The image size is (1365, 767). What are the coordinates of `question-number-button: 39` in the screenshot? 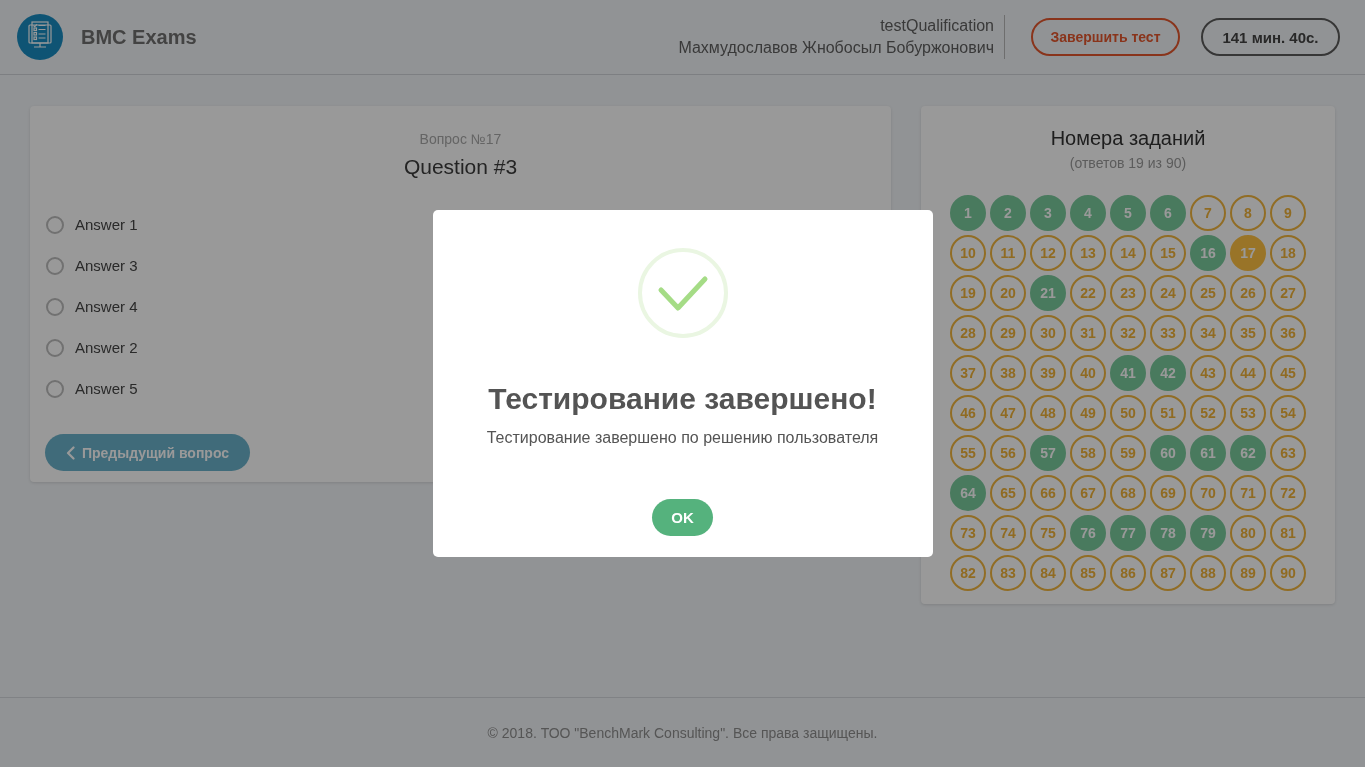 It's located at (1048, 373).